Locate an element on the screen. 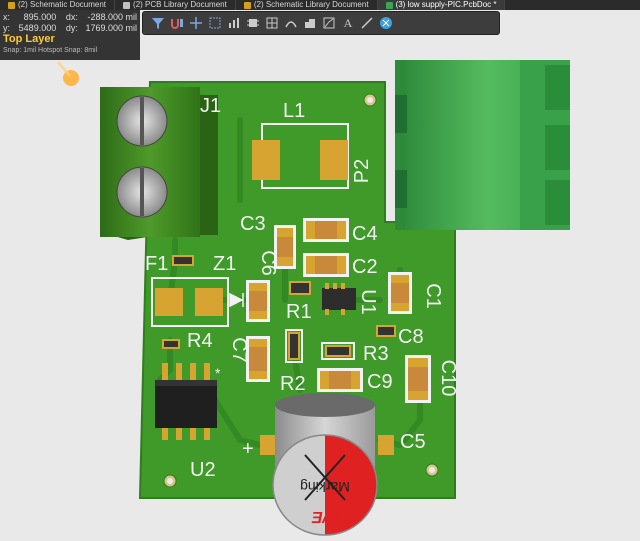 The height and width of the screenshot is (541, 640). c5-electrolytic-capacitor: Marking WE is located at coordinates (327, 464).